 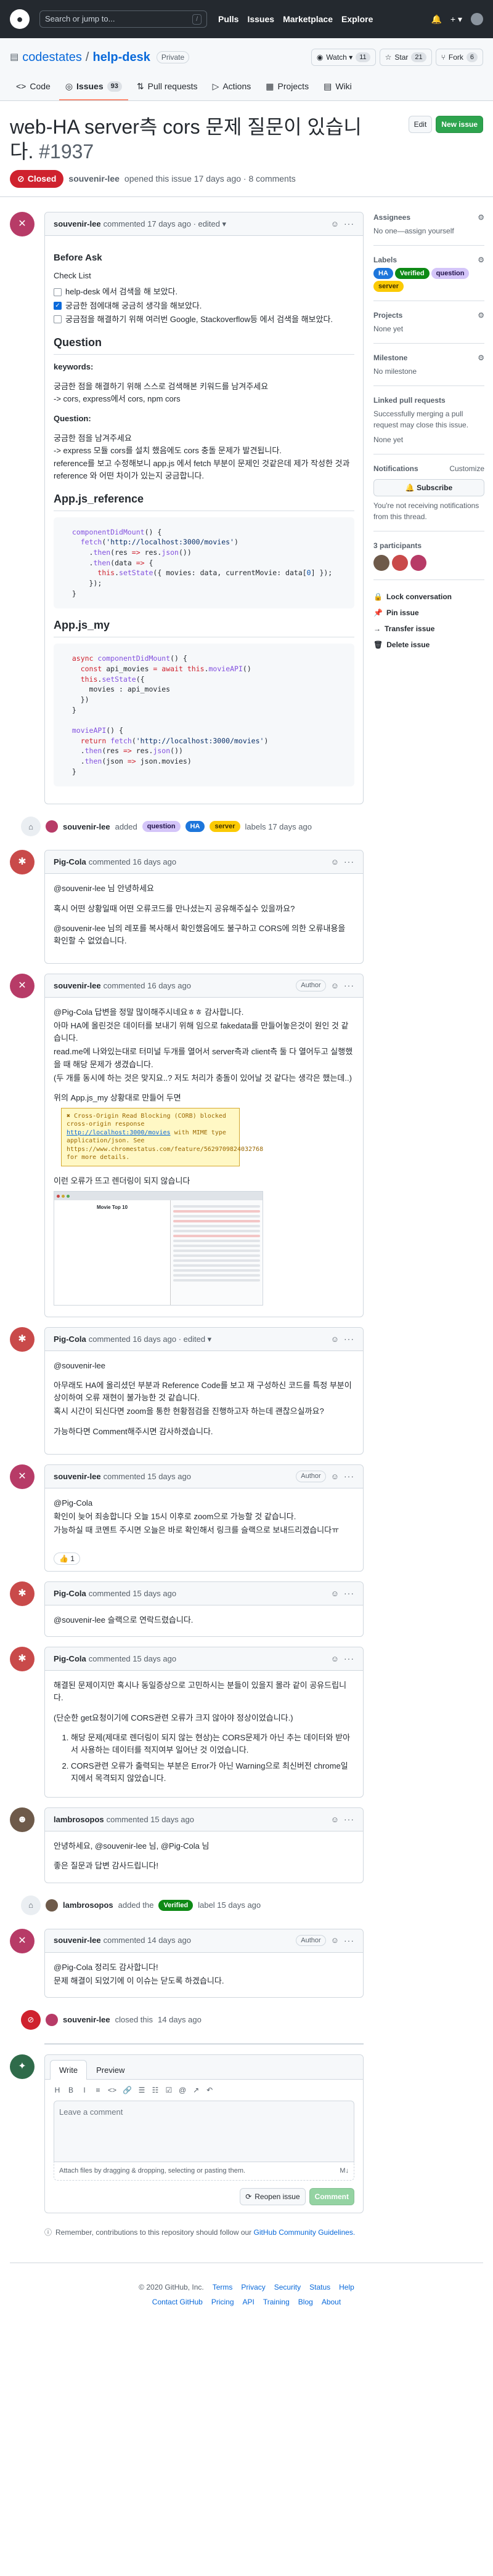 What do you see at coordinates (22, 1820) in the screenshot?
I see `avatar: ☻` at bounding box center [22, 1820].